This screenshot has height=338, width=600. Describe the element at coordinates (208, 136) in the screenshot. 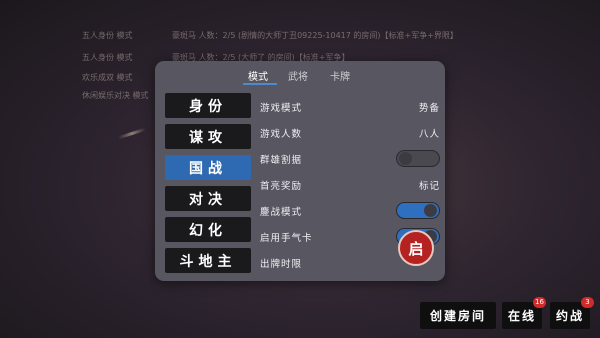

I see `category-strategy: 谋攻` at that location.